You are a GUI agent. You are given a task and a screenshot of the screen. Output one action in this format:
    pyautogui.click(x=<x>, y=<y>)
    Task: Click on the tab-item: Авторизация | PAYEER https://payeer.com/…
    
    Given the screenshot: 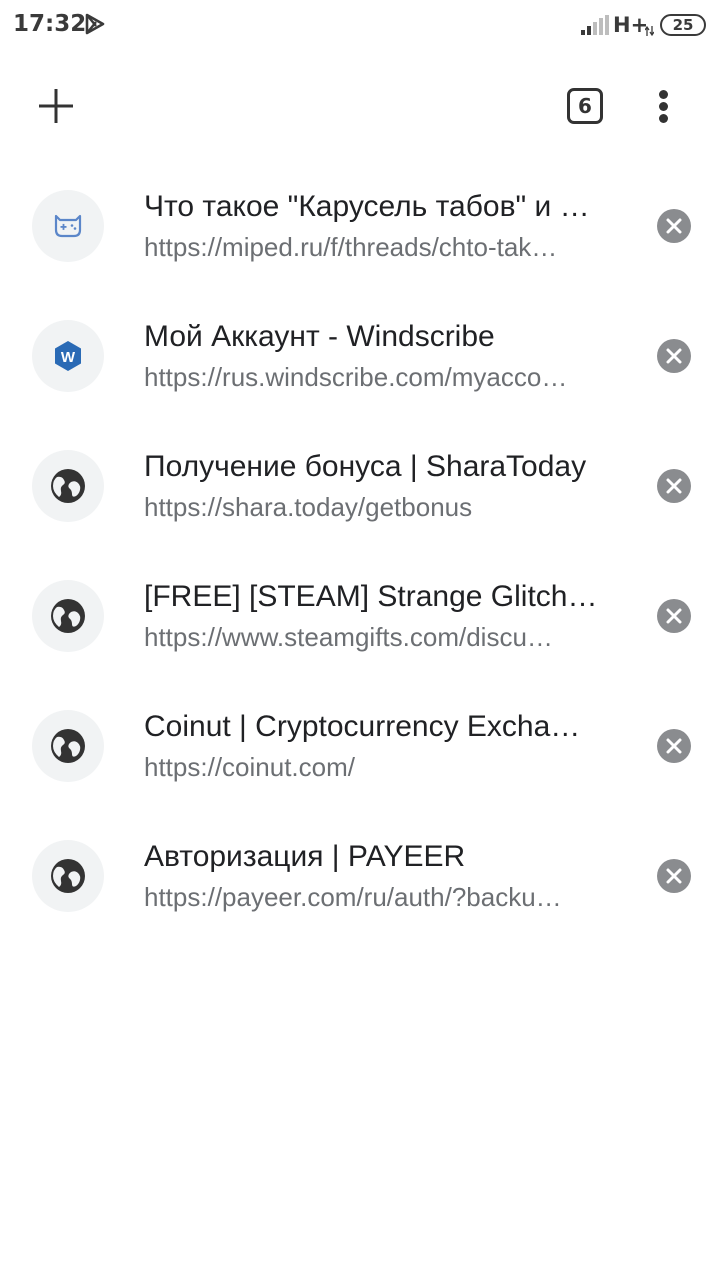 What is the action you would take?
    pyautogui.click(x=360, y=875)
    